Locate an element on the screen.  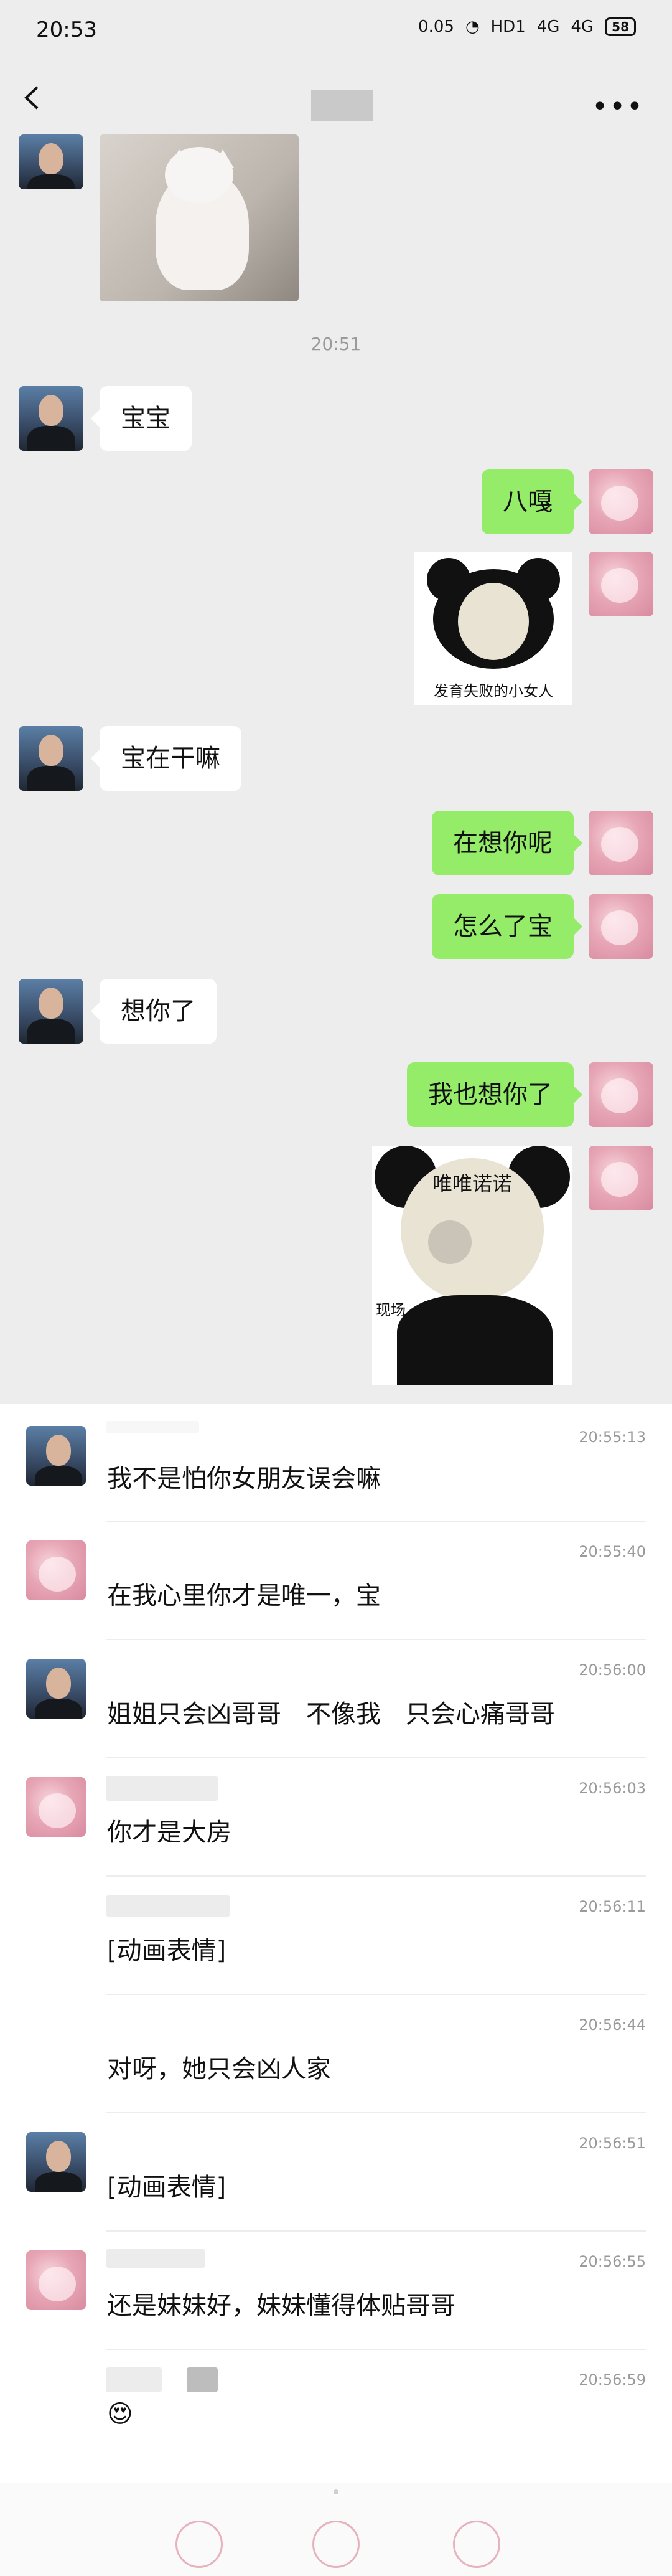
record-text: 对呀，她只会凶人家 is located at coordinates (219, 2069).